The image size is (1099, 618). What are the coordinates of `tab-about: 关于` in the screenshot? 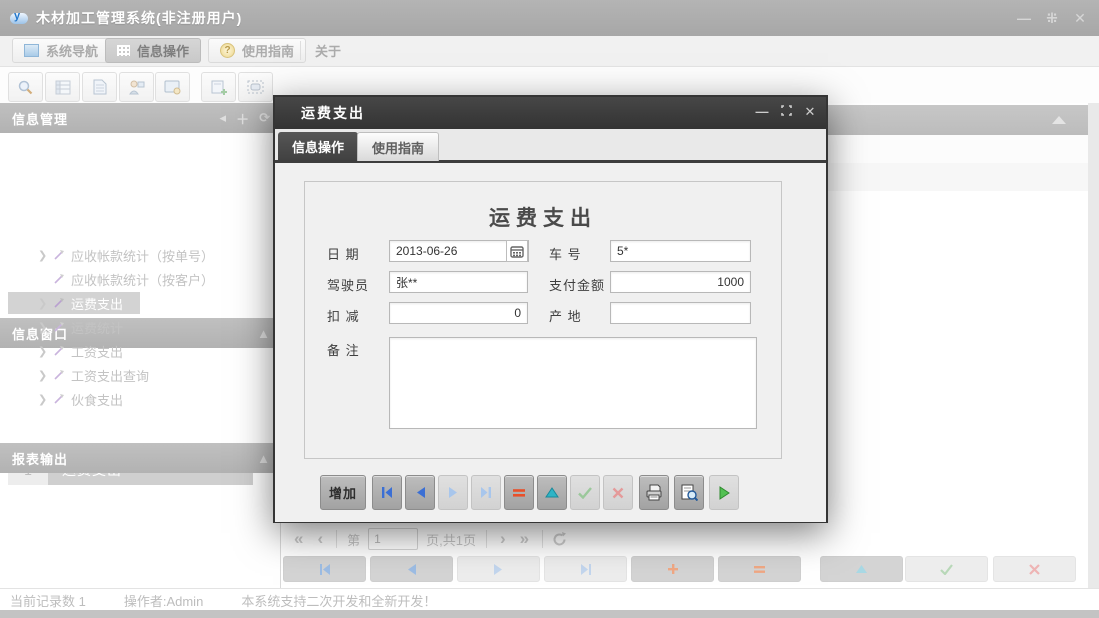 It's located at (328, 50).